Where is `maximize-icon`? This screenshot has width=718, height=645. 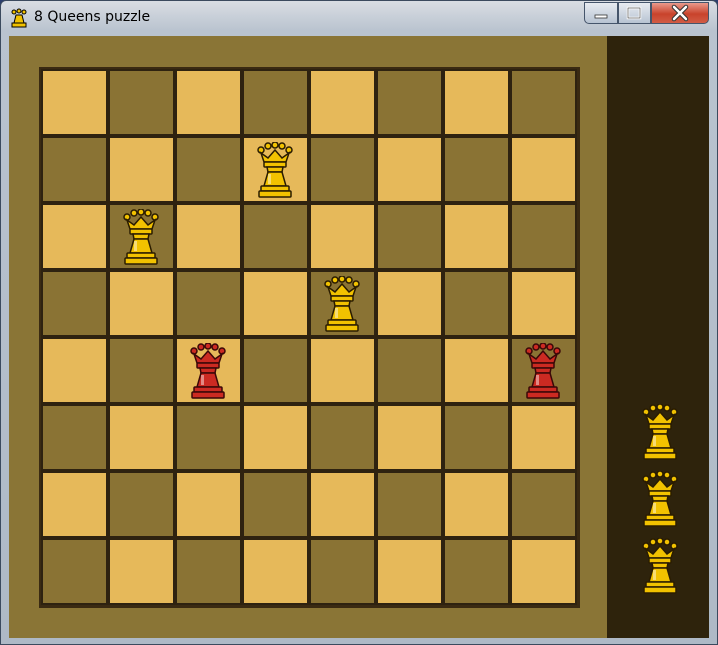 maximize-icon is located at coordinates (634, 13).